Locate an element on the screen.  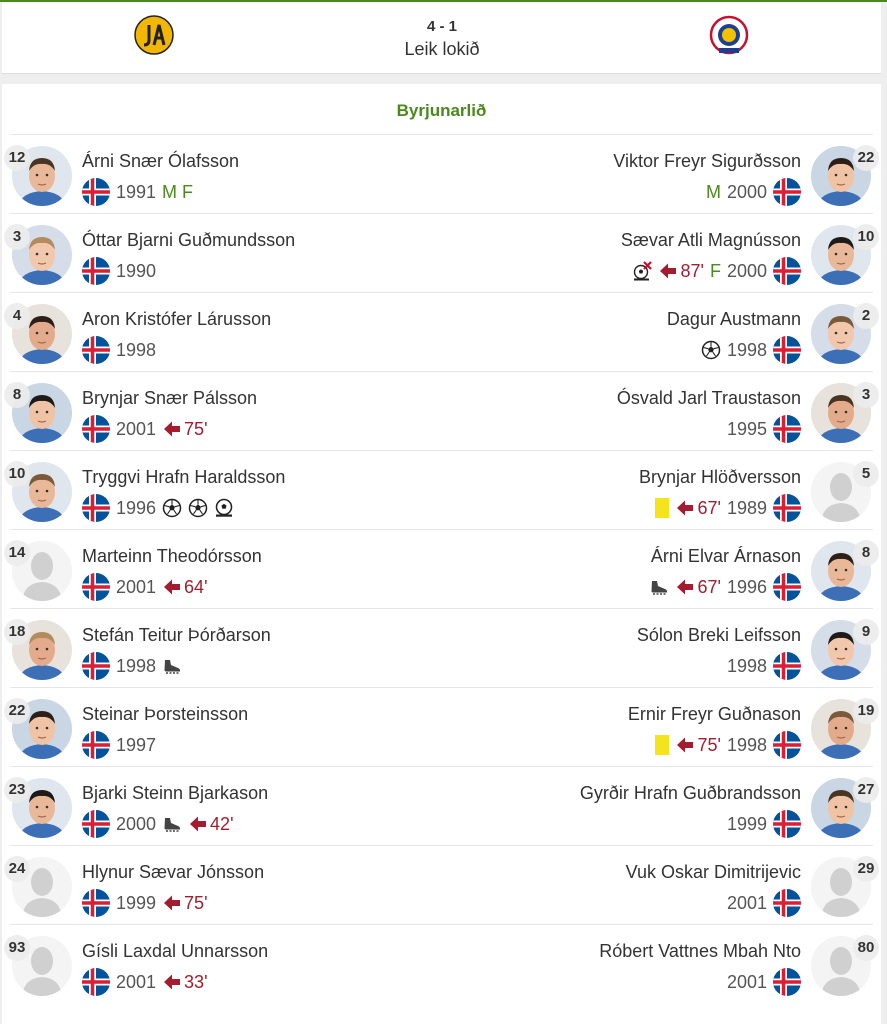
player-name: Ernir Freyr Guðnason is located at coordinates (714, 714).